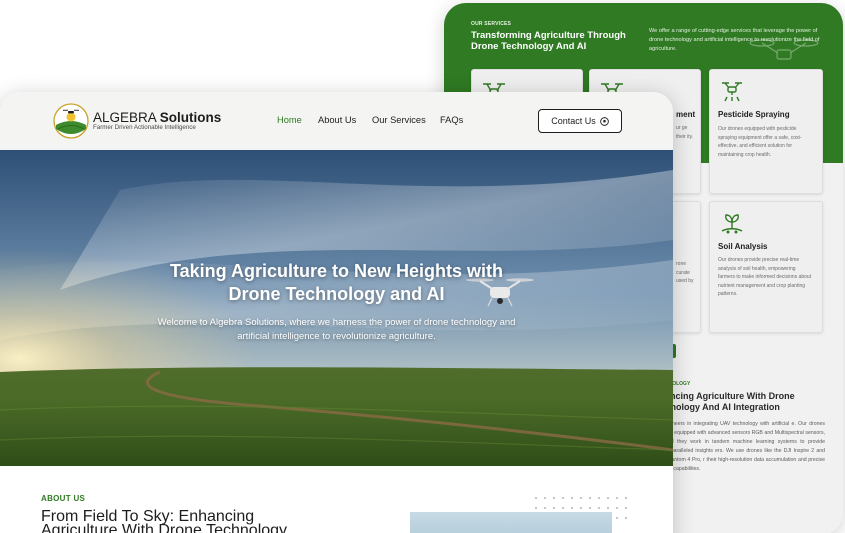  Describe the element at coordinates (732, 224) in the screenshot. I see `sprout-icon` at that location.